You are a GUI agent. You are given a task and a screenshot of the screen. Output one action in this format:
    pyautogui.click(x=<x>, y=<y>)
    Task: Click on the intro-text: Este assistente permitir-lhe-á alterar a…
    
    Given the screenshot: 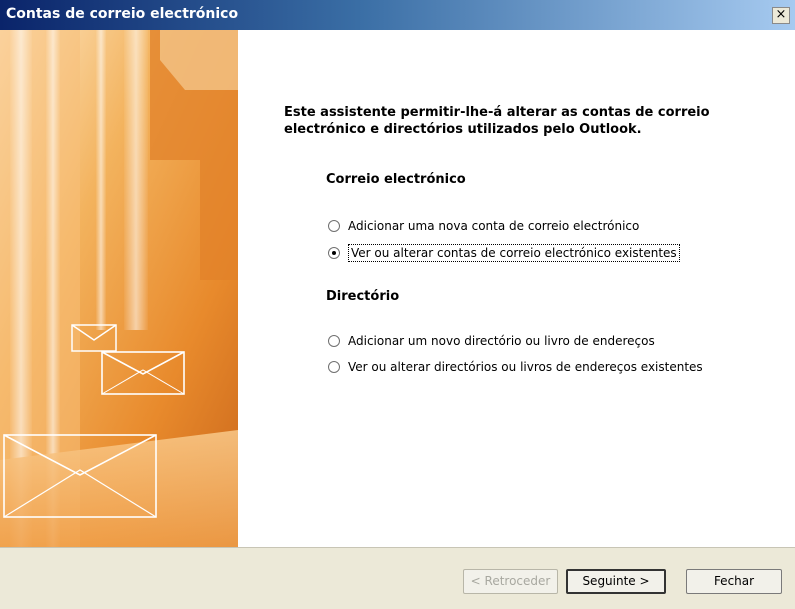 What is the action you would take?
    pyautogui.click(x=497, y=121)
    